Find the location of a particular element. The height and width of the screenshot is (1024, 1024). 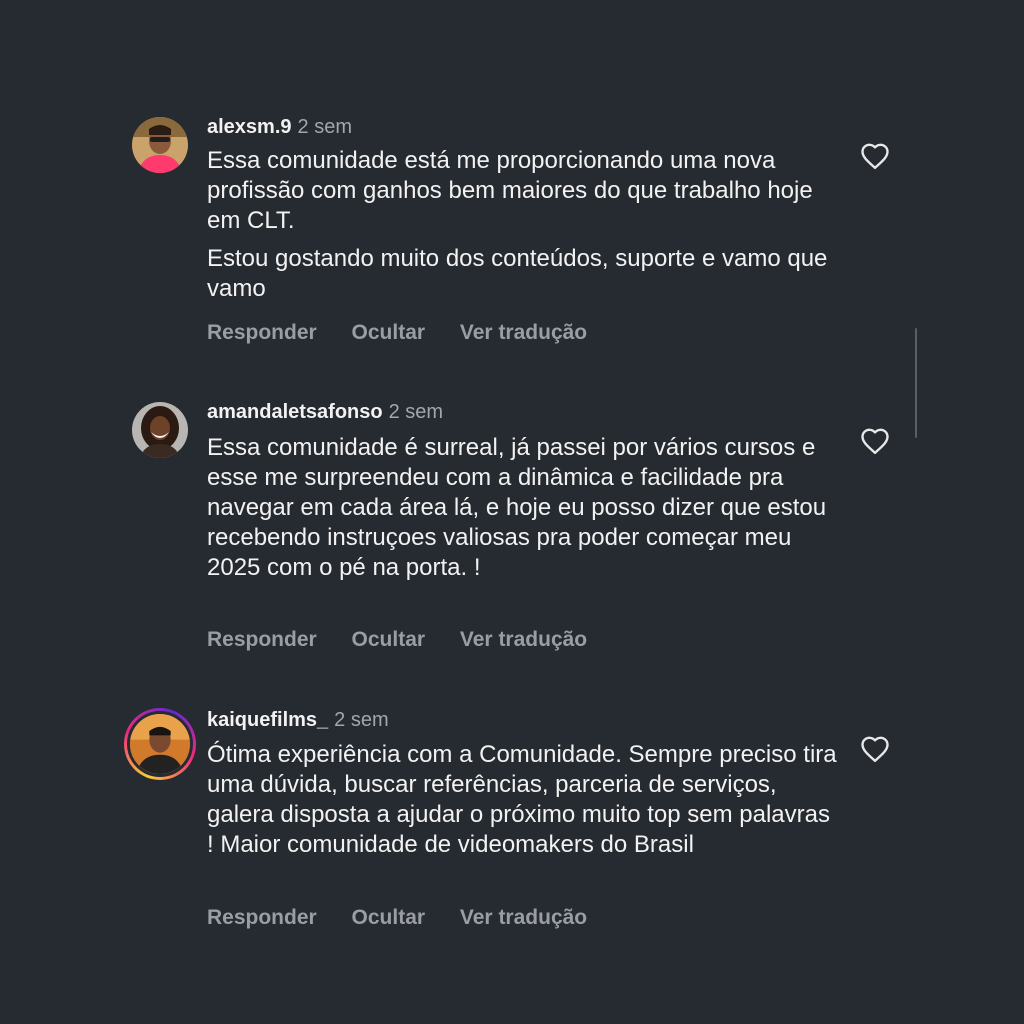

username: alexsm.9 is located at coordinates (249, 127).